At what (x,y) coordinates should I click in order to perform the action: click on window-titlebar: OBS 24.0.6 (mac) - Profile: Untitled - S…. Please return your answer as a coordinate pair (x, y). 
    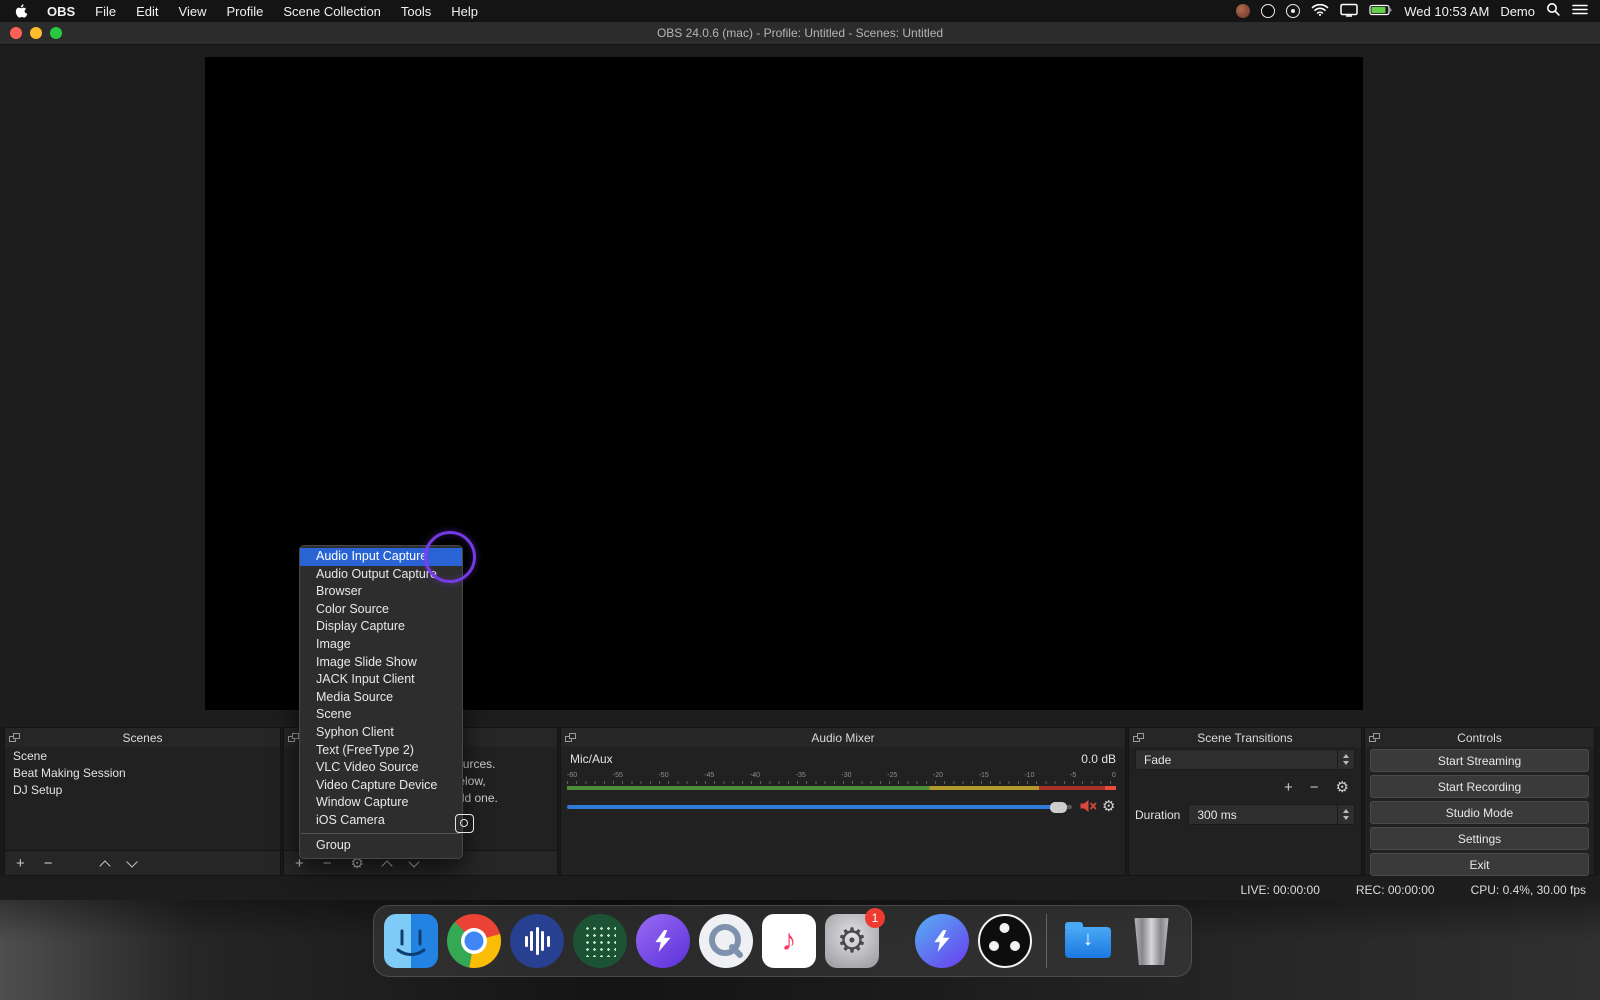
    Looking at the image, I should click on (800, 33).